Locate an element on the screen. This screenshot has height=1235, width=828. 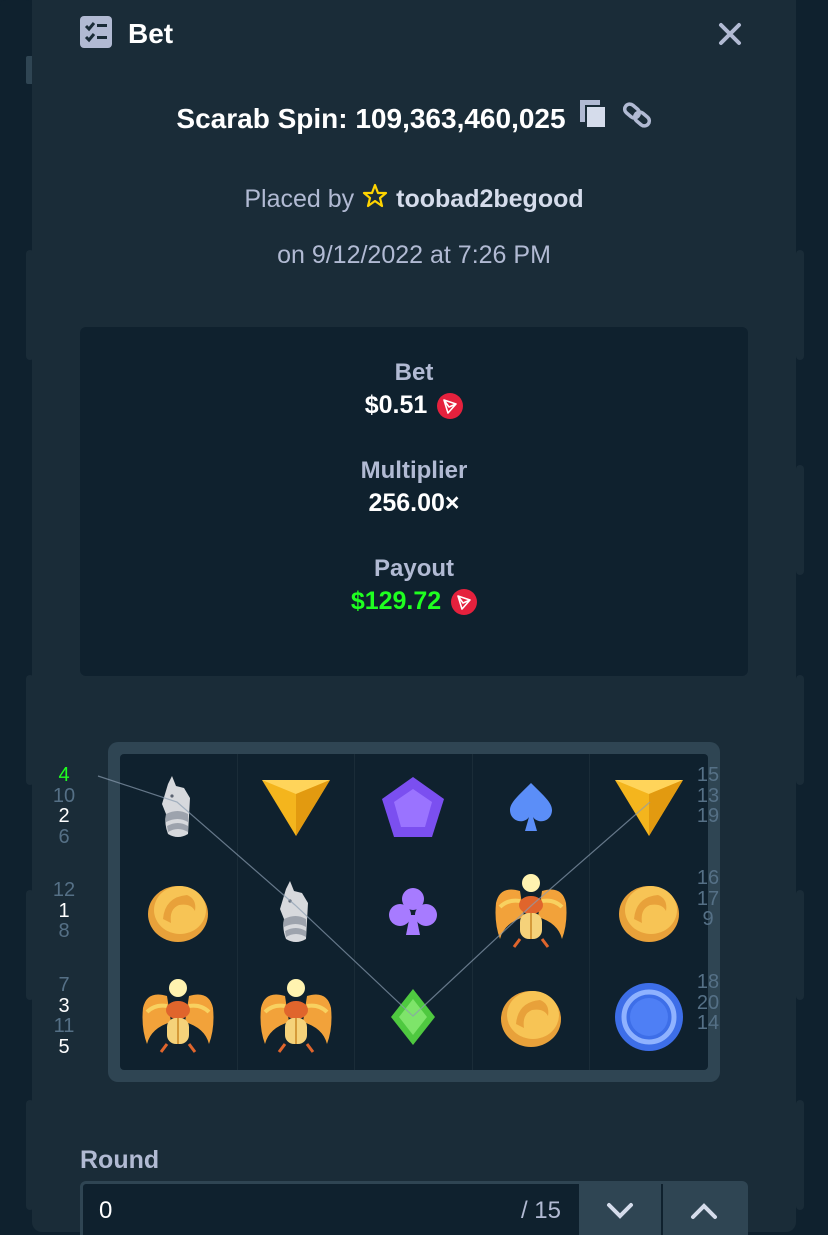
payout-value-row: $129.72 is located at coordinates (414, 601).